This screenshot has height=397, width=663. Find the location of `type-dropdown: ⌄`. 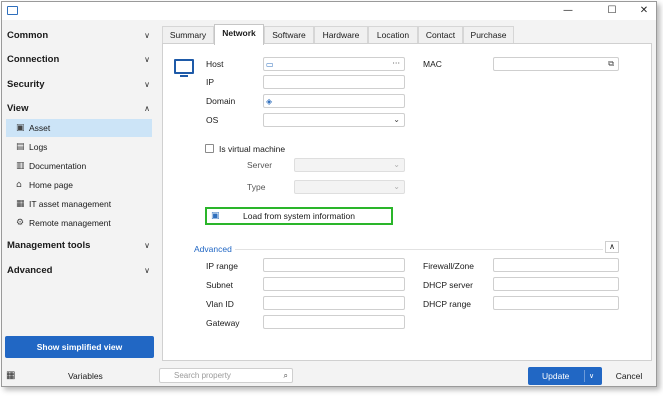

type-dropdown: ⌄ is located at coordinates (349, 187).